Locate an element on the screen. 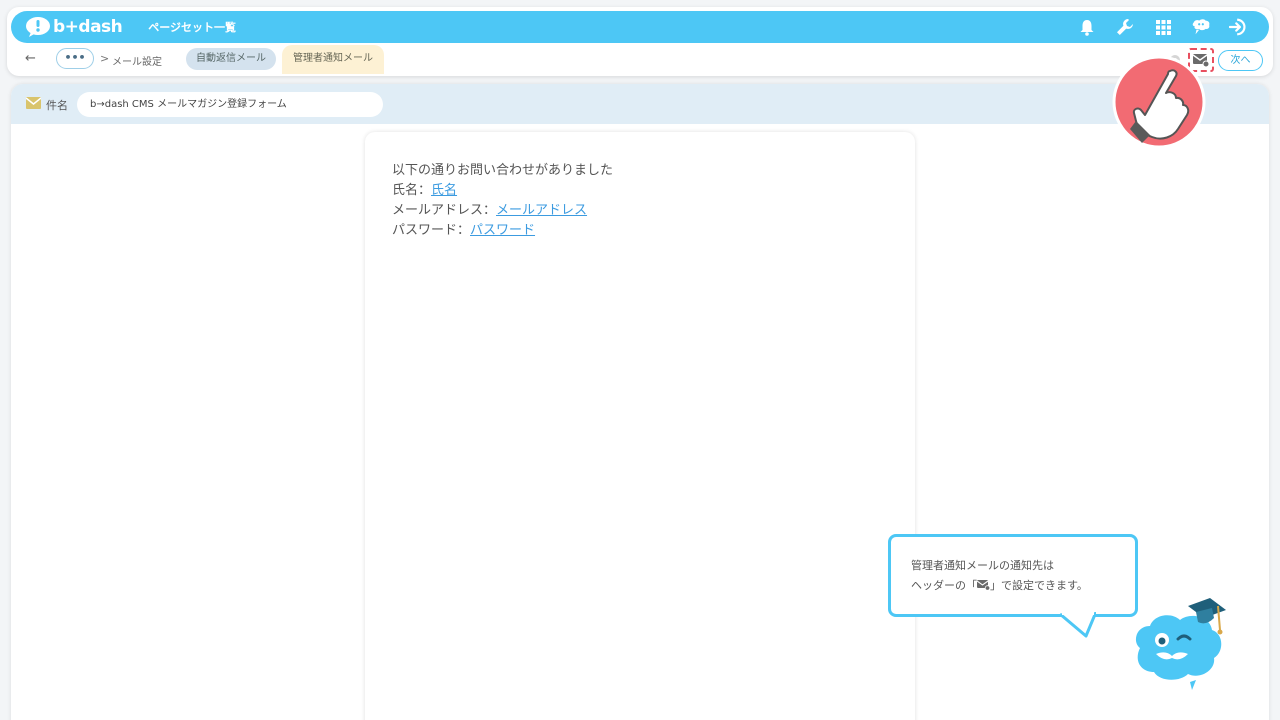  breadcrumb-mail-settings: メール設定 is located at coordinates (137, 60).